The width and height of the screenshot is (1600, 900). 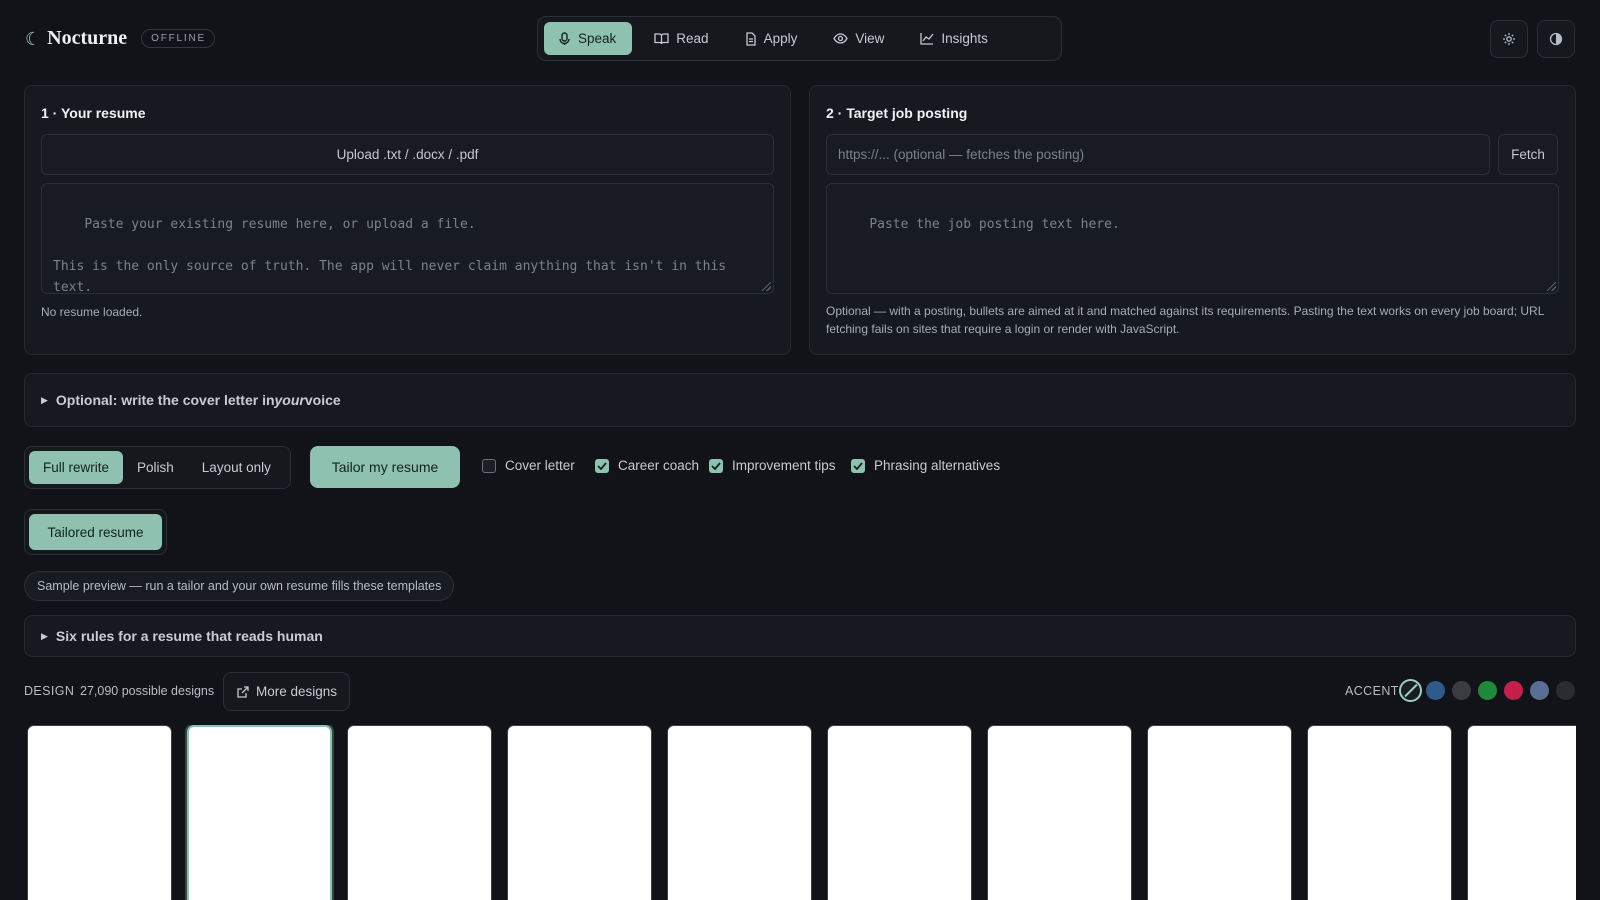 I want to click on gear-icon, so click(x=1509, y=39).